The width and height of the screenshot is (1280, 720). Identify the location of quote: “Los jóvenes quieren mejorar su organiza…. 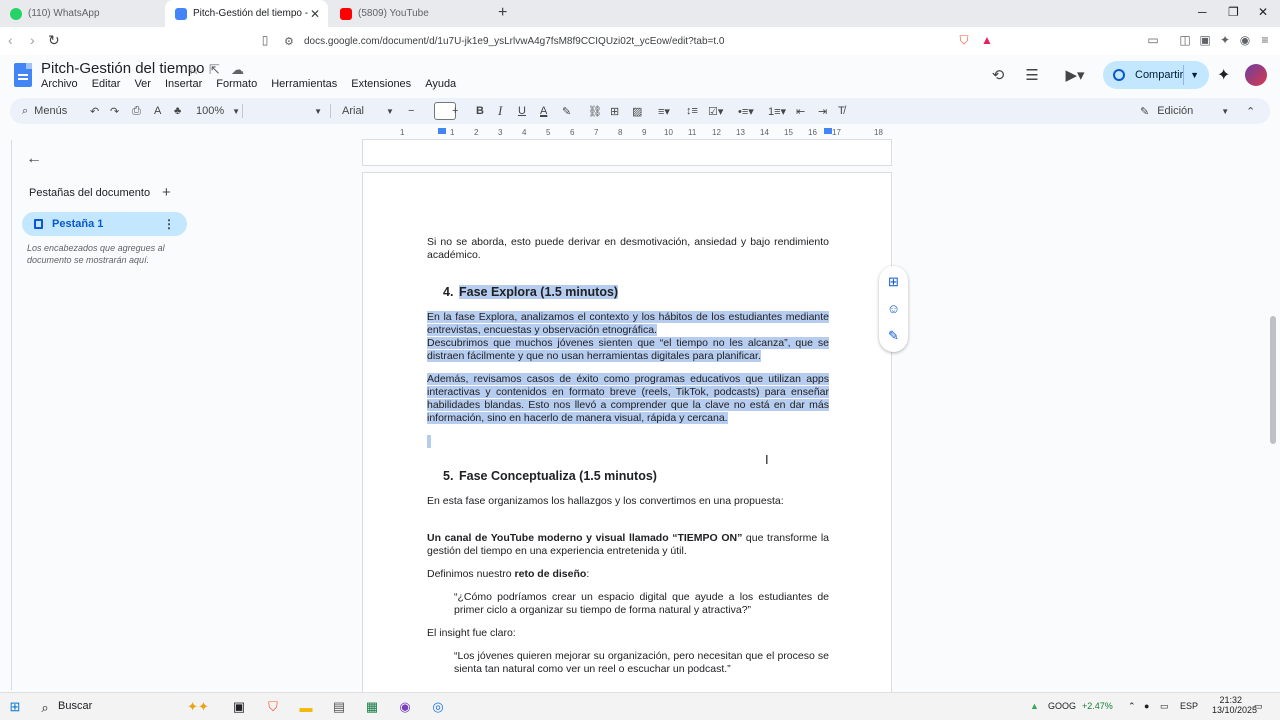
(628, 663).